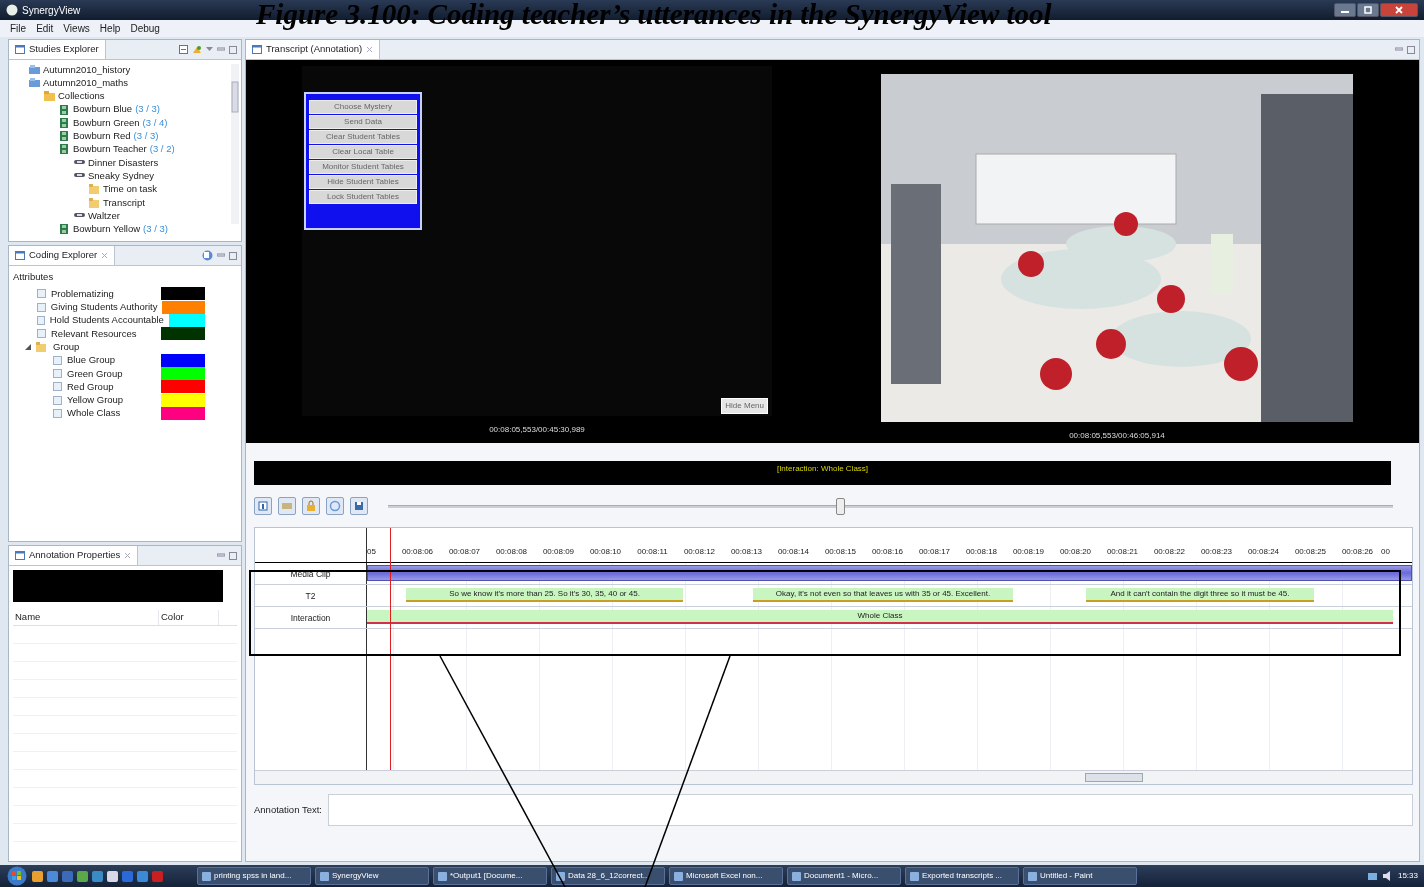 This screenshot has width=1424, height=887. Describe the element at coordinates (49, 96) in the screenshot. I see `folder-icon` at that location.